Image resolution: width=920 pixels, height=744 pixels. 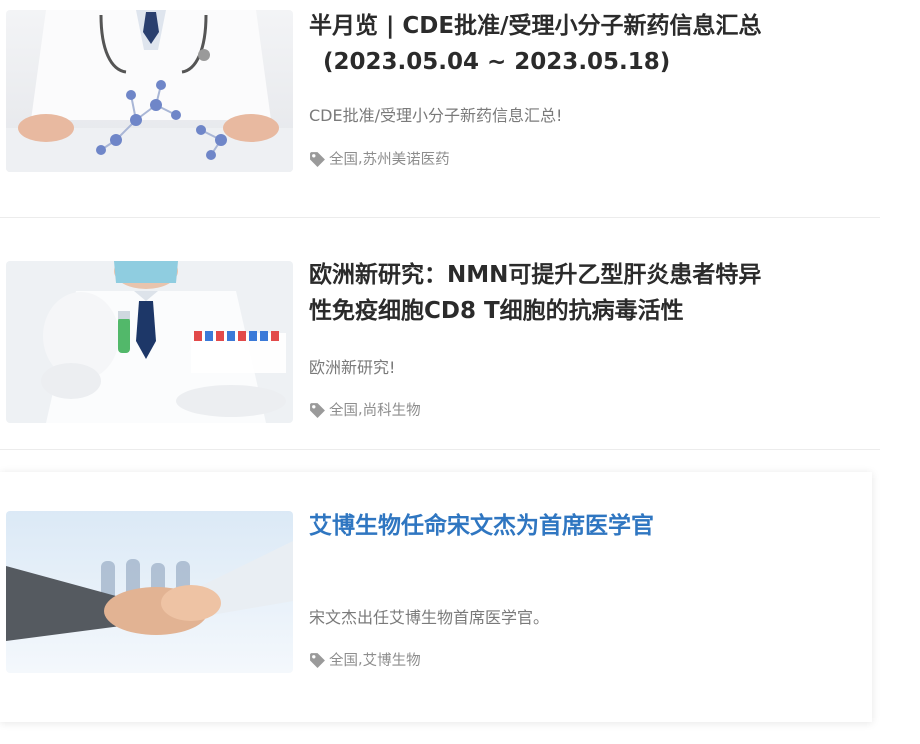 I want to click on article-tags: 全国, 尚科生物, so click(x=365, y=409).